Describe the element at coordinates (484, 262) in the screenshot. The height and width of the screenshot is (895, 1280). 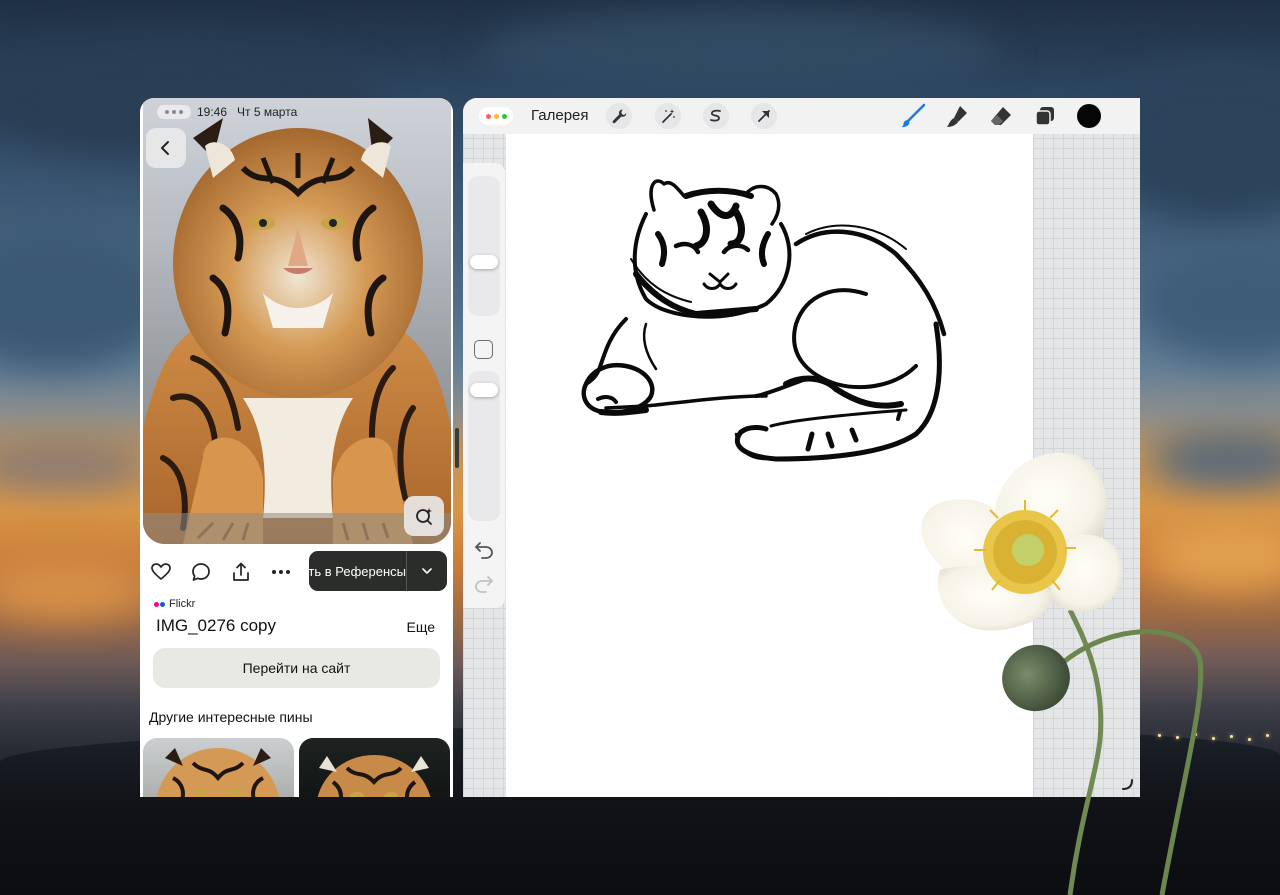
I see `brush-size-thumb` at that location.